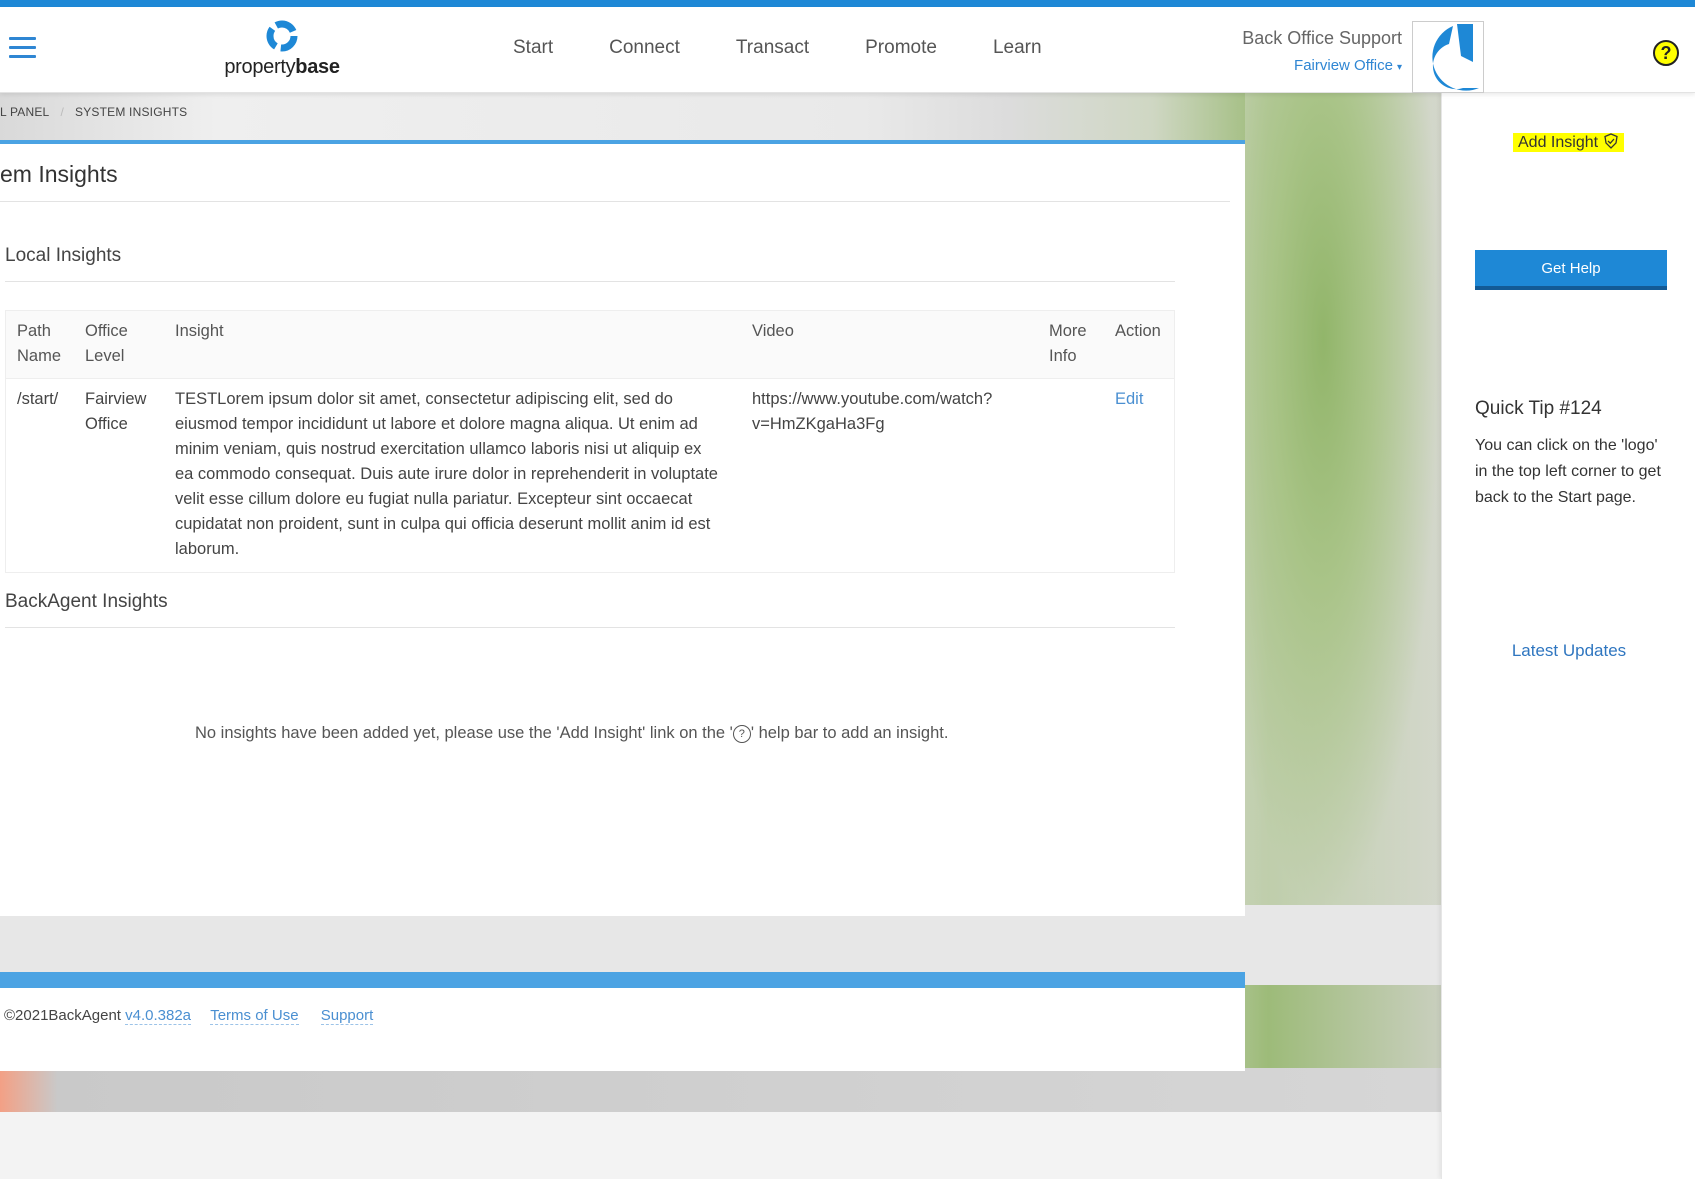  What do you see at coordinates (1138, 331) in the screenshot?
I see `col-action: Action` at bounding box center [1138, 331].